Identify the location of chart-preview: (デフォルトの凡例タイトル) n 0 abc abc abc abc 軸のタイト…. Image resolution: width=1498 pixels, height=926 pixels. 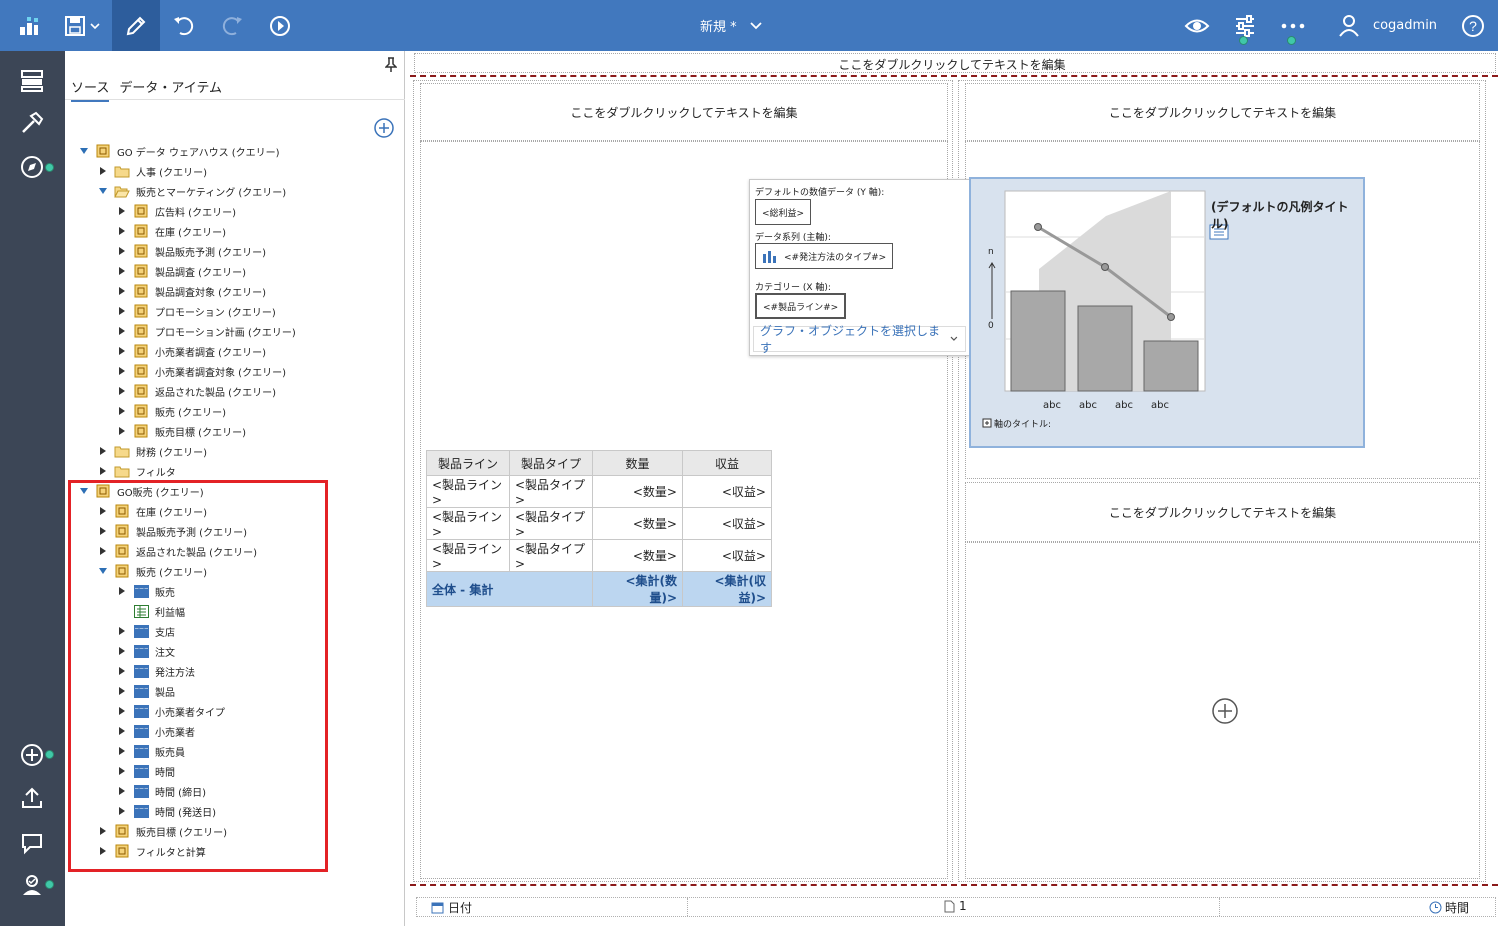
(1167, 312).